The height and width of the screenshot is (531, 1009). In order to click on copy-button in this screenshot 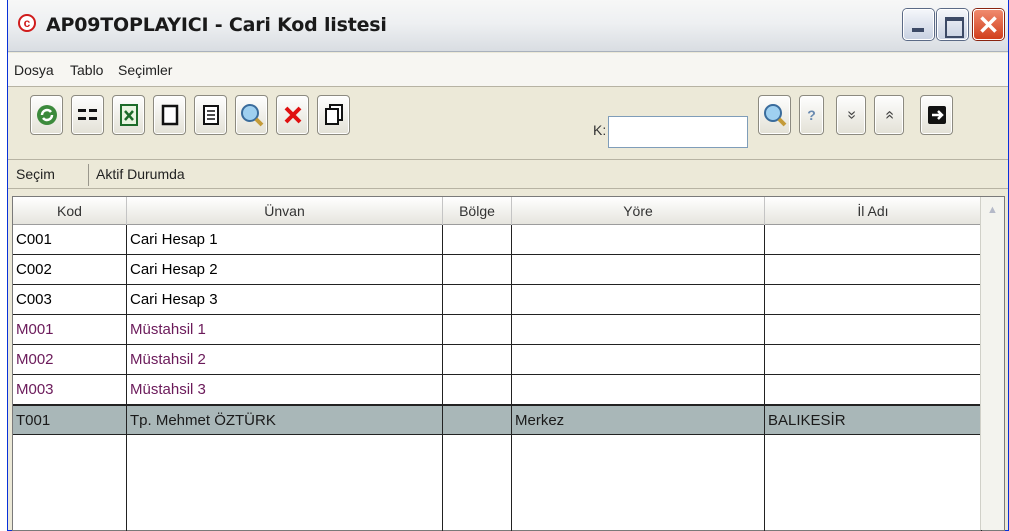, I will do `click(333, 115)`.